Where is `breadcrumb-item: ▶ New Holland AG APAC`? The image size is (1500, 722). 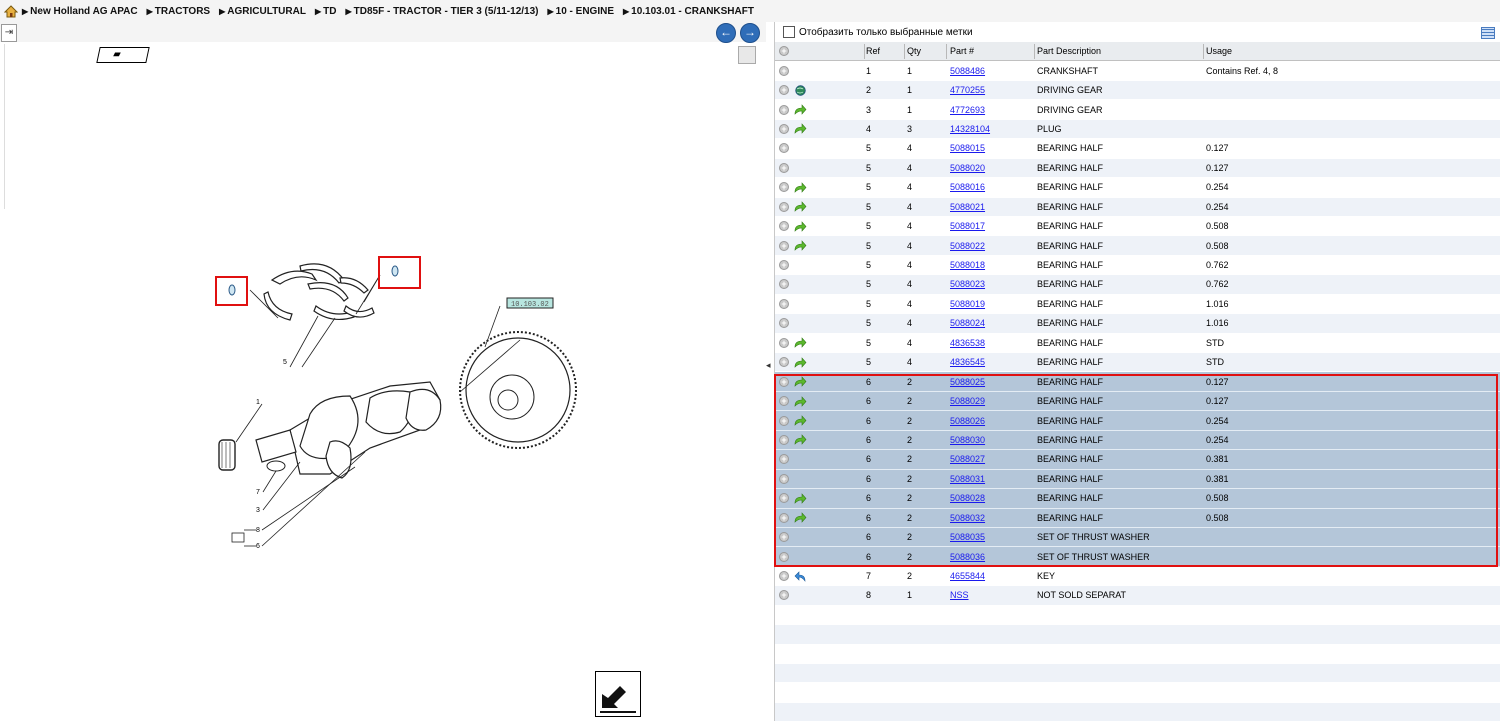
breadcrumb-item: ▶ New Holland AG APAC is located at coordinates (80, 11).